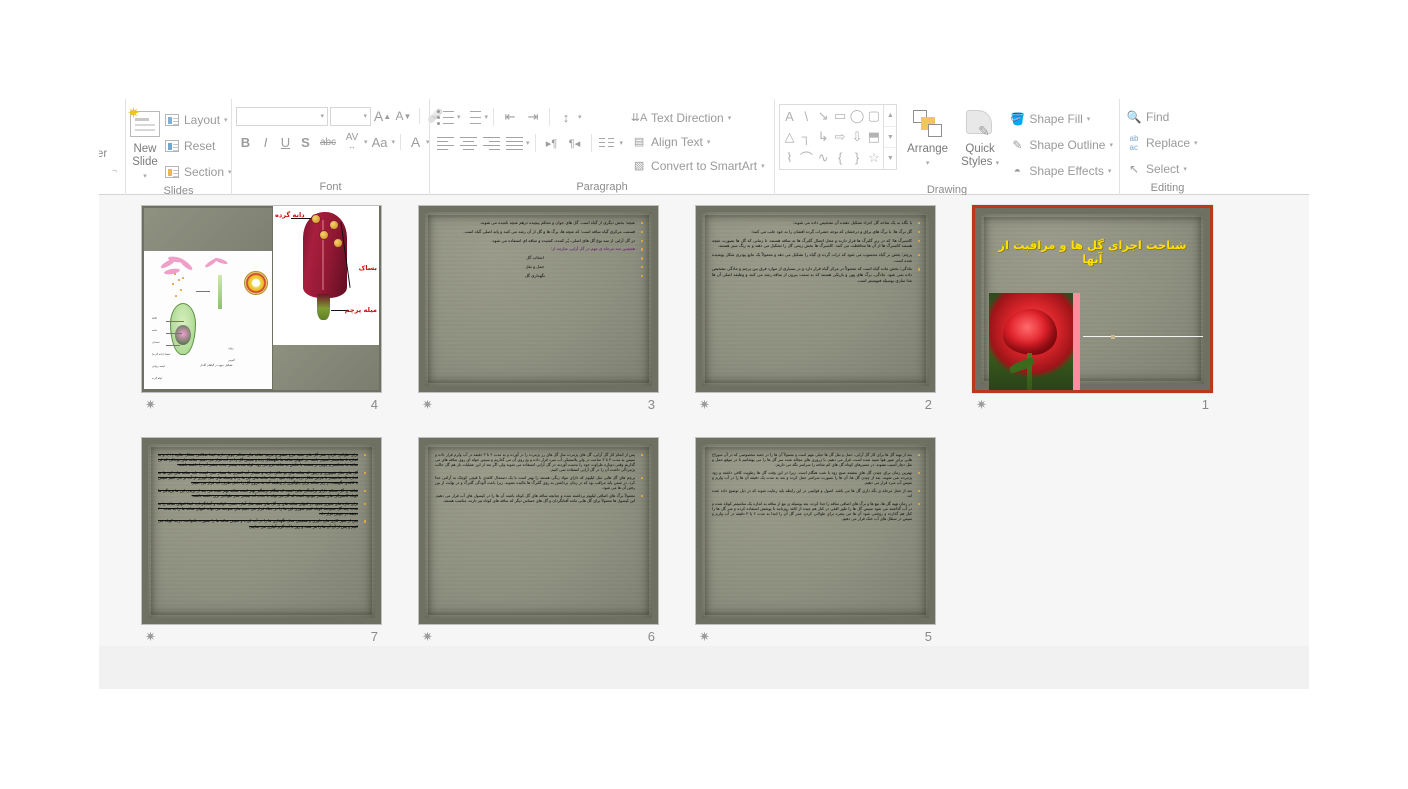 The width and height of the screenshot is (1408, 789). What do you see at coordinates (305, 142) in the screenshot?
I see `text-shadow-button: S` at bounding box center [305, 142].